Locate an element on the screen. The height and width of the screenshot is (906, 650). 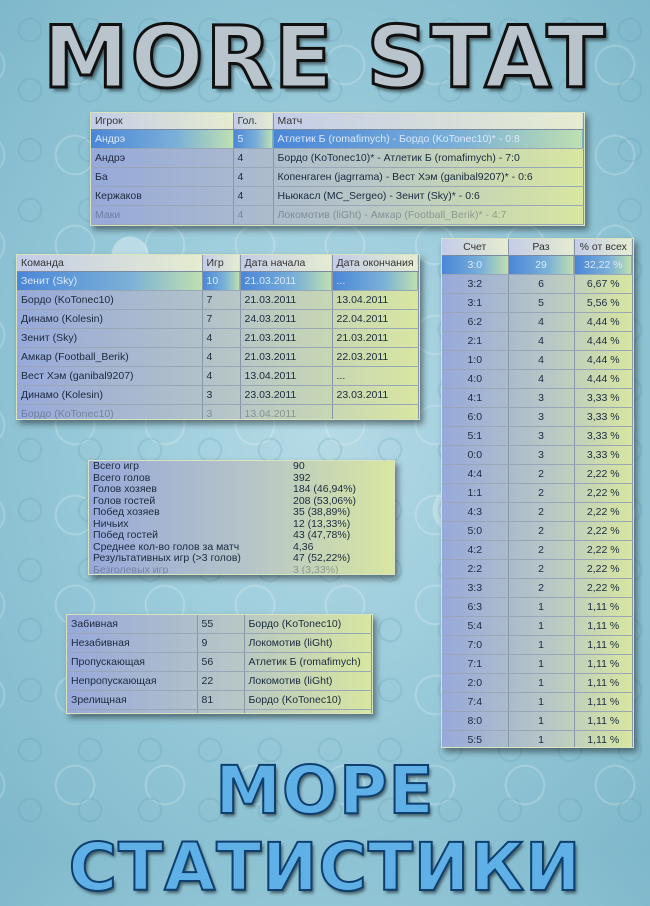
table-cell: Кержаков is located at coordinates (162, 196).